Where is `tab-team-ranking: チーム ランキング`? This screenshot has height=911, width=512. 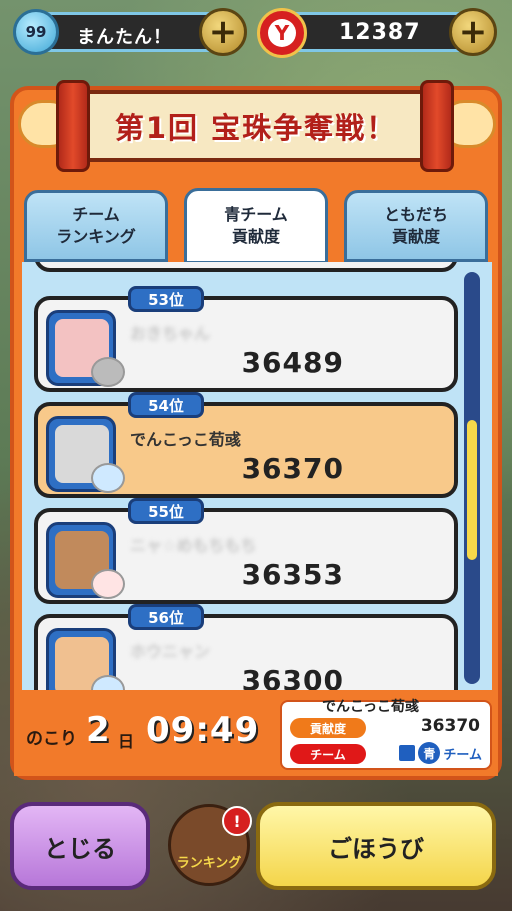 tab-team-ranking: チーム ランキング is located at coordinates (96, 226).